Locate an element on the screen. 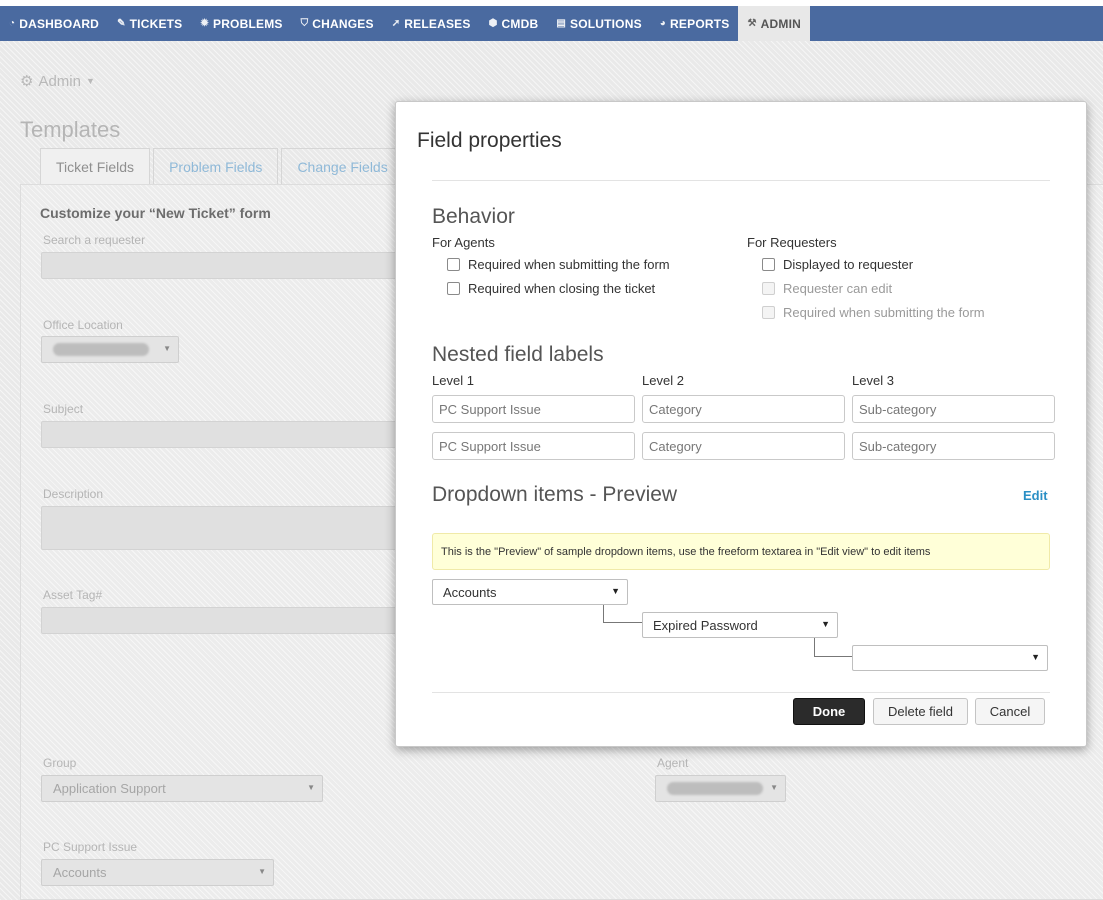 This screenshot has height=900, width=1103. nav-label: REPORTS is located at coordinates (700, 23).